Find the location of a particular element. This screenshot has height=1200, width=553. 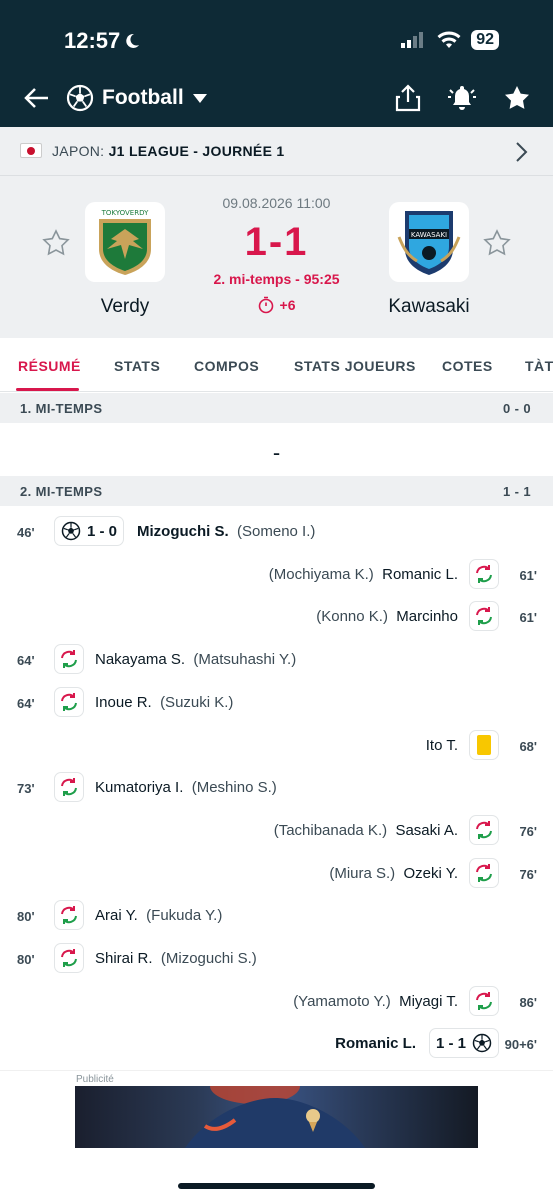

tab-cotes: COTES is located at coordinates (467, 366).